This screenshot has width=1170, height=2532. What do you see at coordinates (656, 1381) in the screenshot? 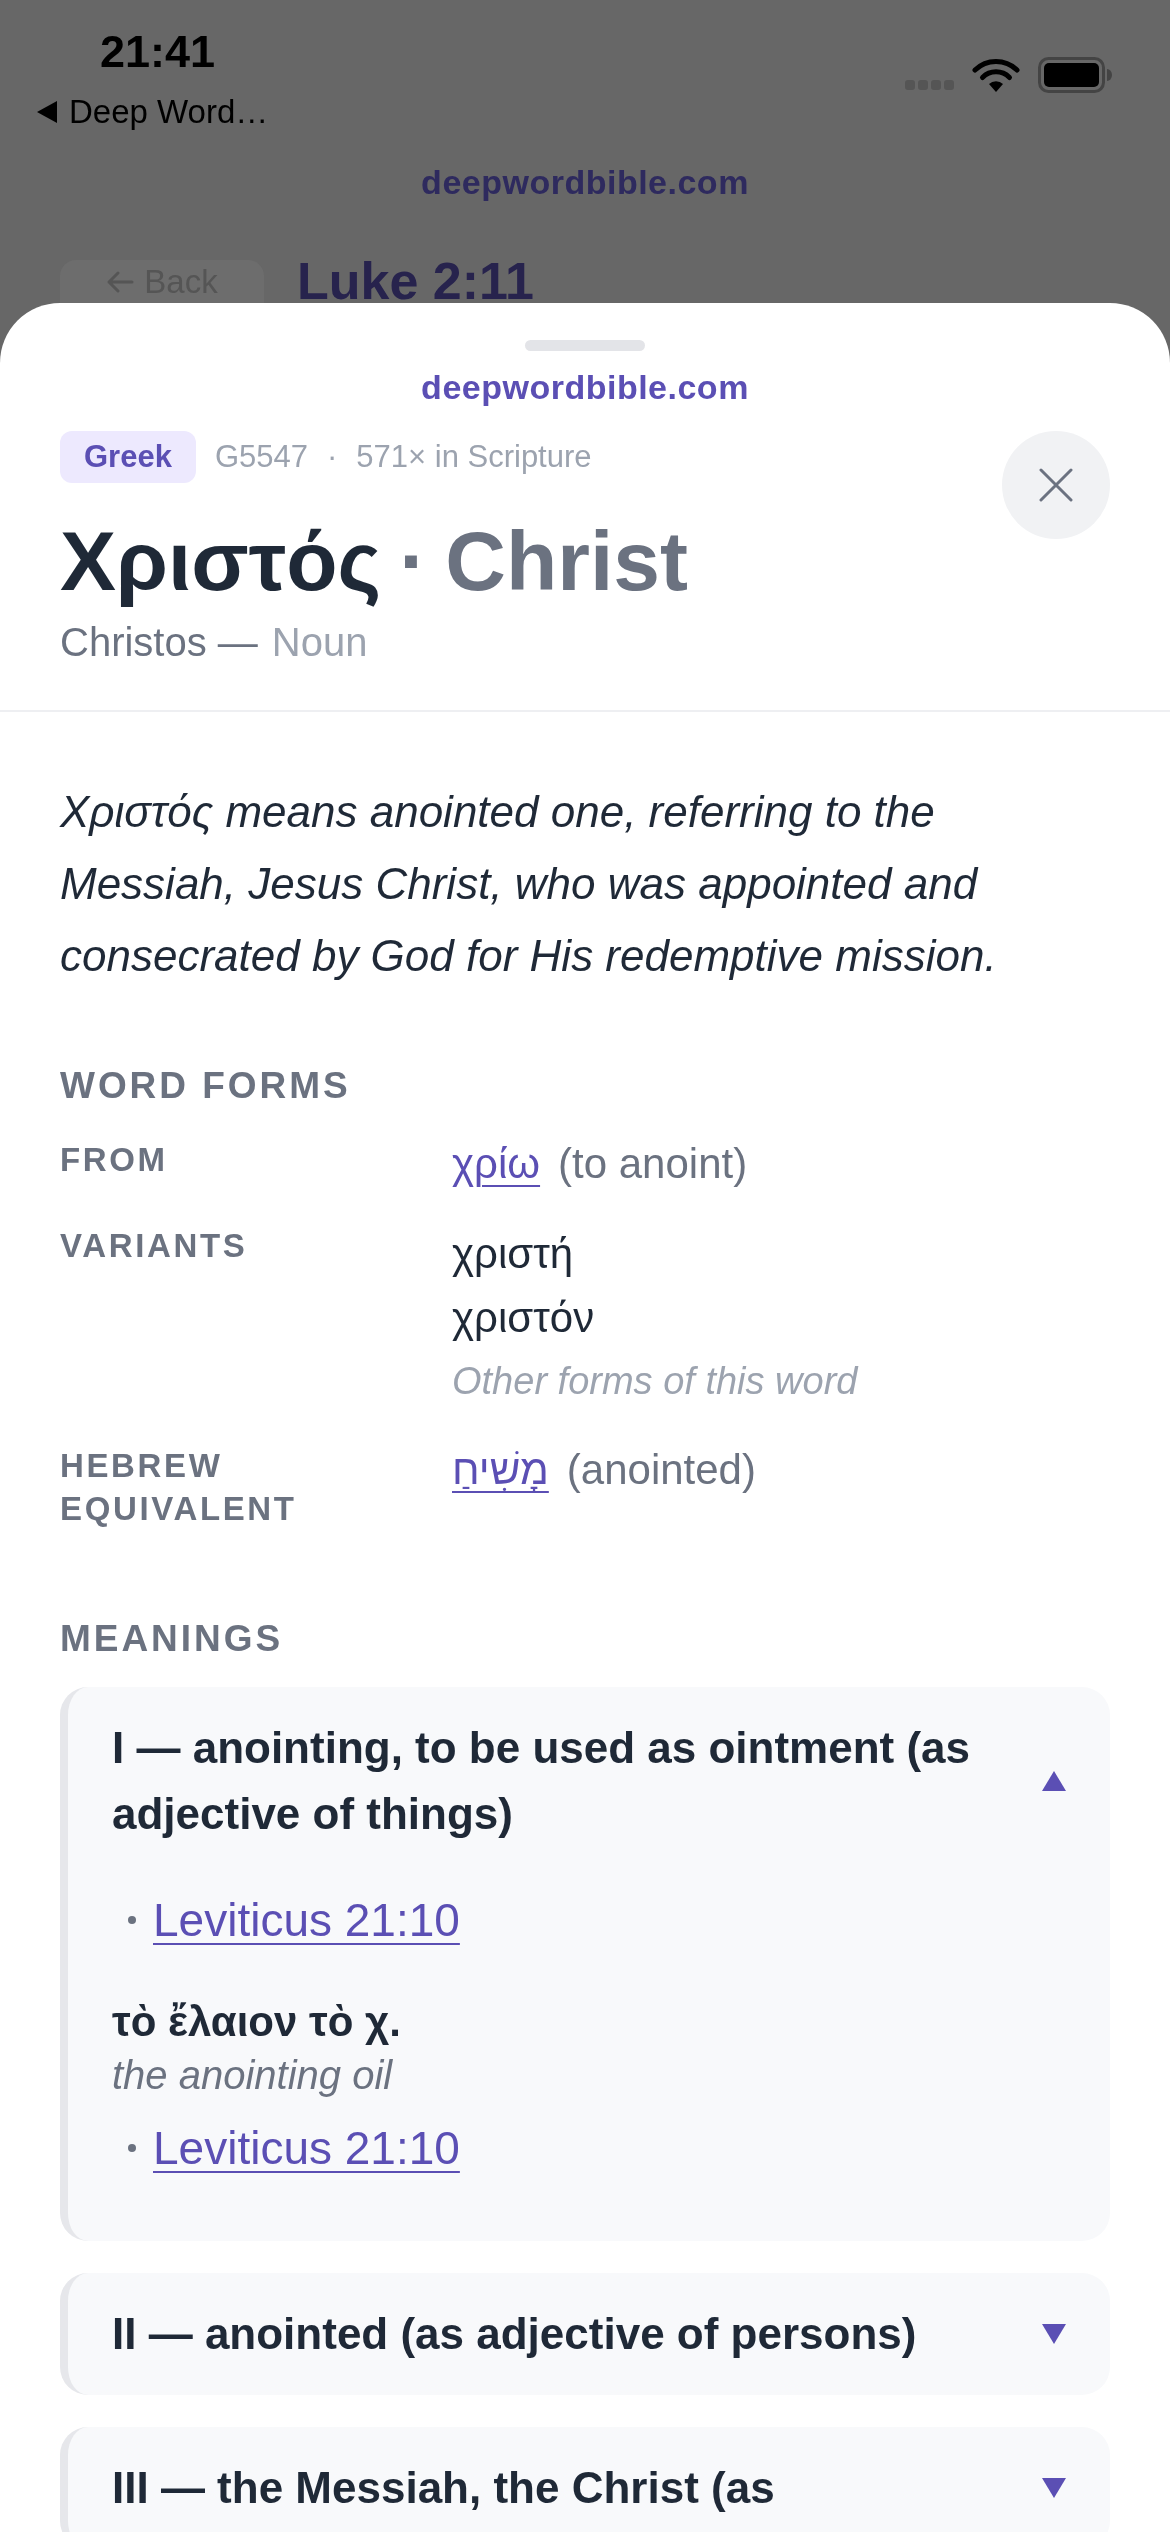
I see `hint-text: Other forms of this word` at bounding box center [656, 1381].